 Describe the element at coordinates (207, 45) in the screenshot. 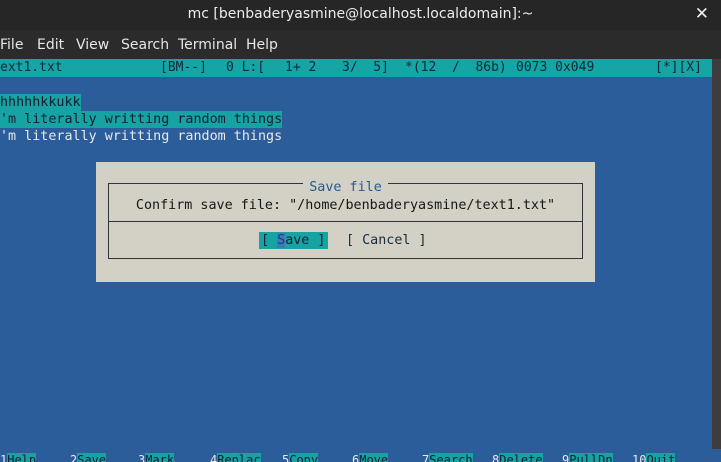

I see `menu-terminal: Terminal` at that location.